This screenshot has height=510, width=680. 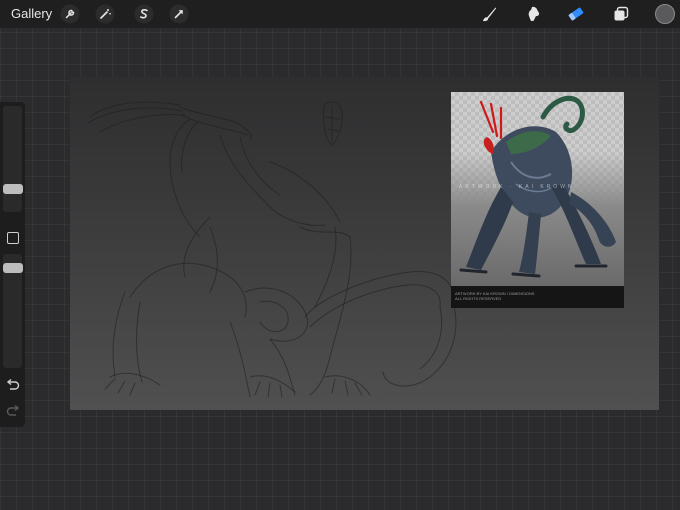 What do you see at coordinates (70, 14) in the screenshot?
I see `wrench-icon` at bounding box center [70, 14].